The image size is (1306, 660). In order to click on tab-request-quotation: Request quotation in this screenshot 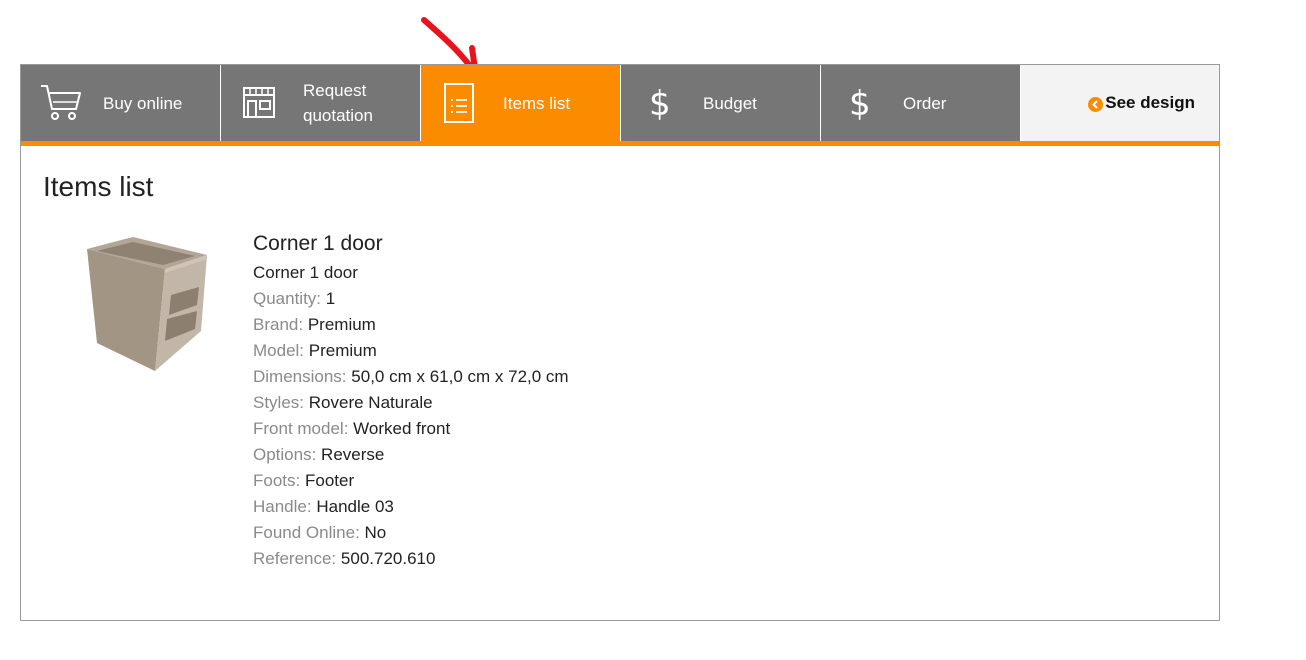, I will do `click(321, 103)`.